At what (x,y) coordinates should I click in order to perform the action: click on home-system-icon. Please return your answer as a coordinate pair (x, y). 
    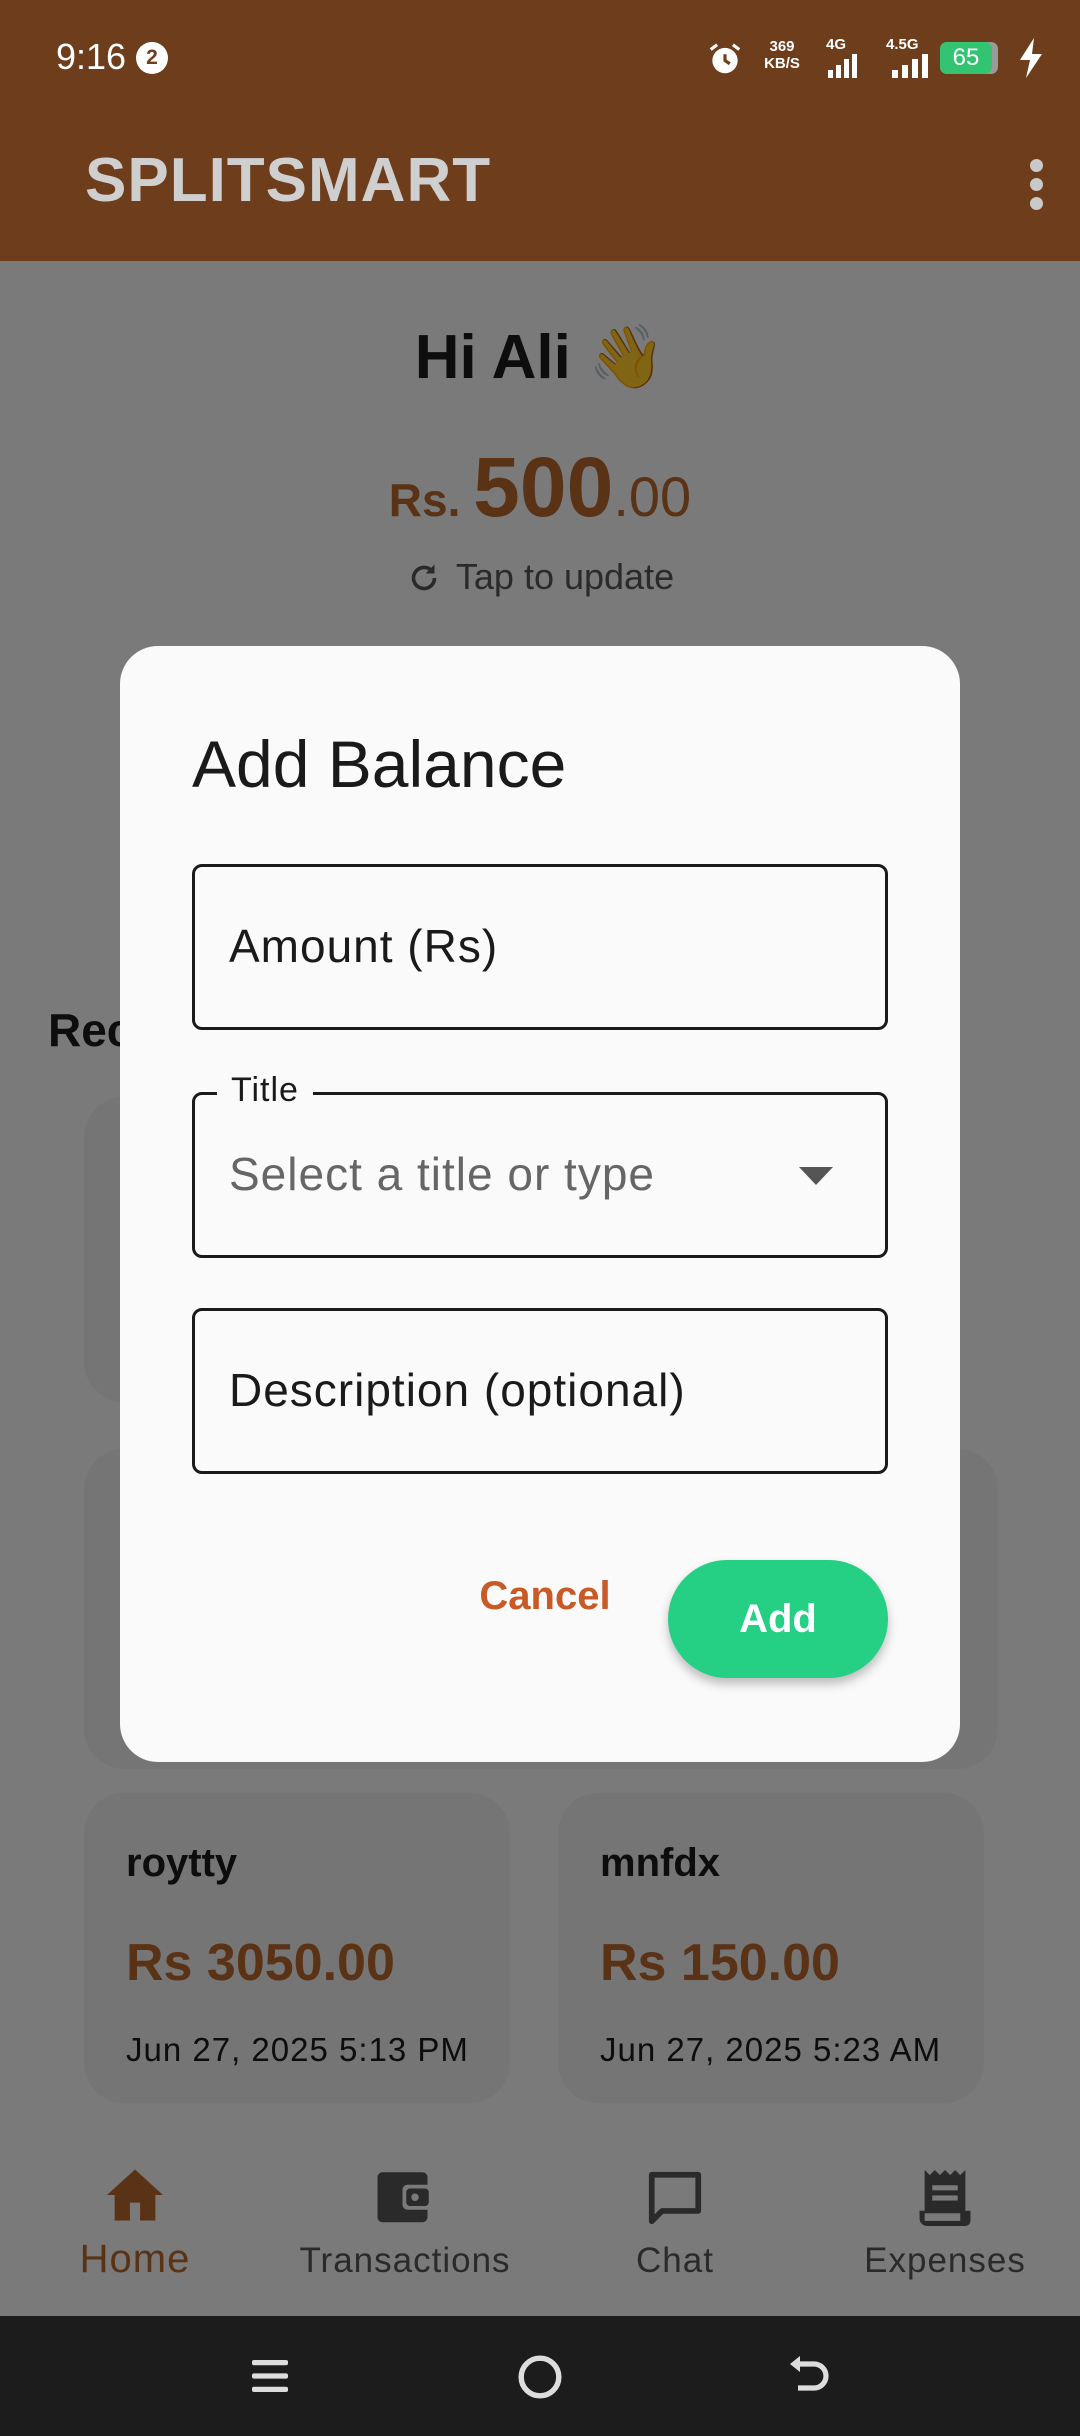
    Looking at the image, I should click on (540, 2377).